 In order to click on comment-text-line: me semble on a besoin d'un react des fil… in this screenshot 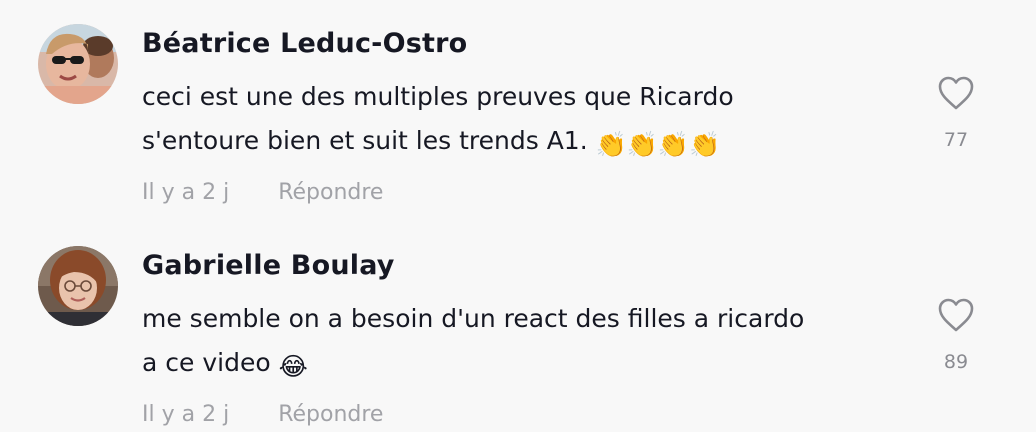, I will do `click(473, 318)`.